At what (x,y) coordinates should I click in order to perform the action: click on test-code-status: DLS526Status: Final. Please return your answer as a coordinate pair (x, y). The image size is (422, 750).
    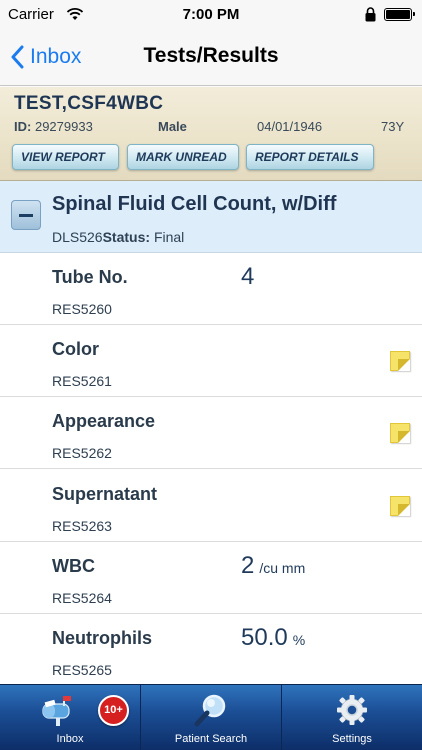
    Looking at the image, I should click on (118, 237).